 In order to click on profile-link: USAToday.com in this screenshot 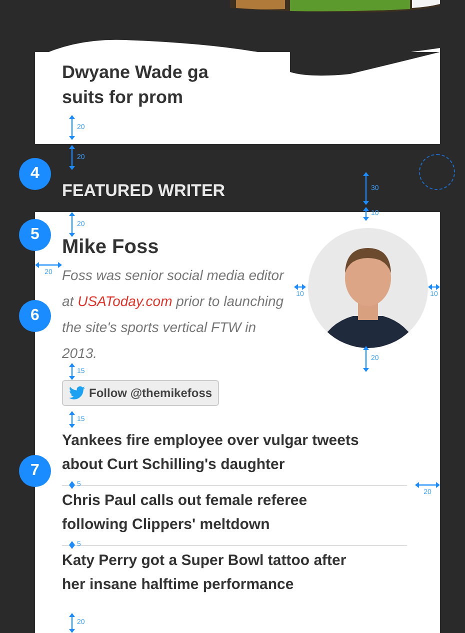, I will do `click(125, 301)`.